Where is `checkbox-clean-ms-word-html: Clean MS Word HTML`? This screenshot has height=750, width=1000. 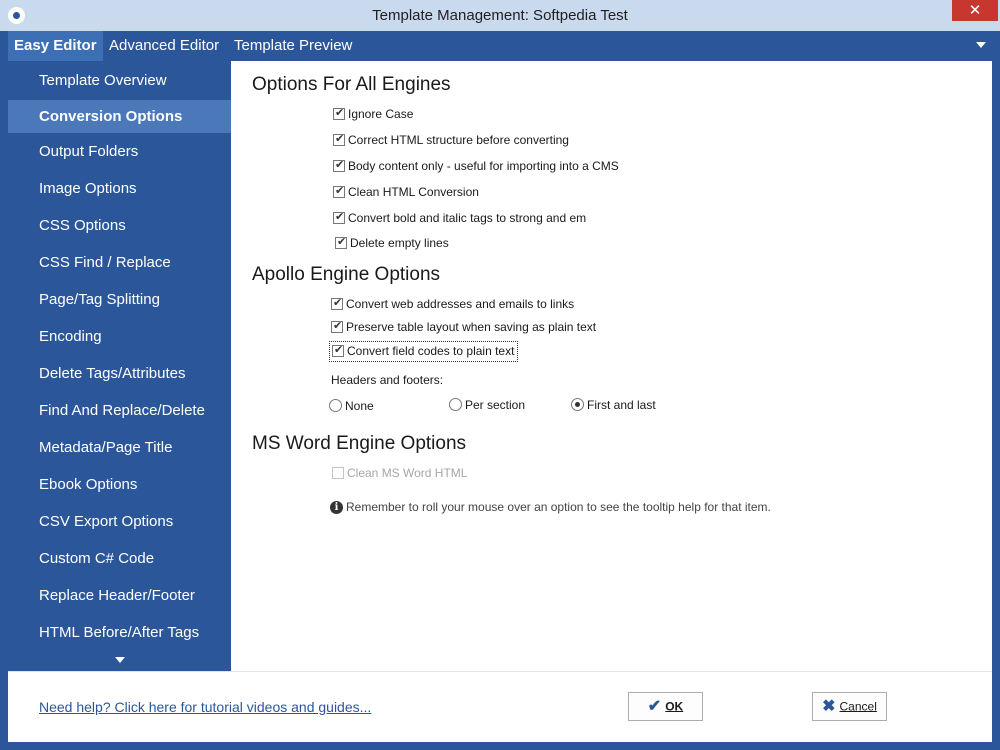 checkbox-clean-ms-word-html: Clean MS Word HTML is located at coordinates (399, 474).